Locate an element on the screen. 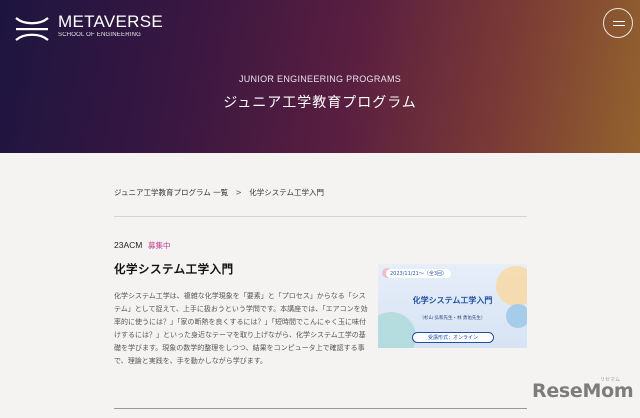 The image size is (640, 418). breadcrumb: ジュニア工学教育プログラム 一覧 > 化学システム工学入門 is located at coordinates (219, 192).